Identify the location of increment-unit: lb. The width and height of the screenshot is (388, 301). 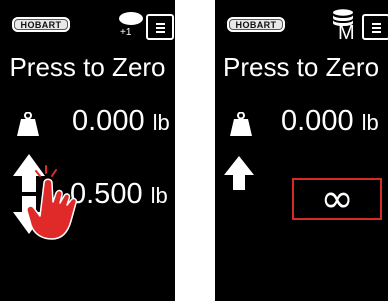
(159, 195).